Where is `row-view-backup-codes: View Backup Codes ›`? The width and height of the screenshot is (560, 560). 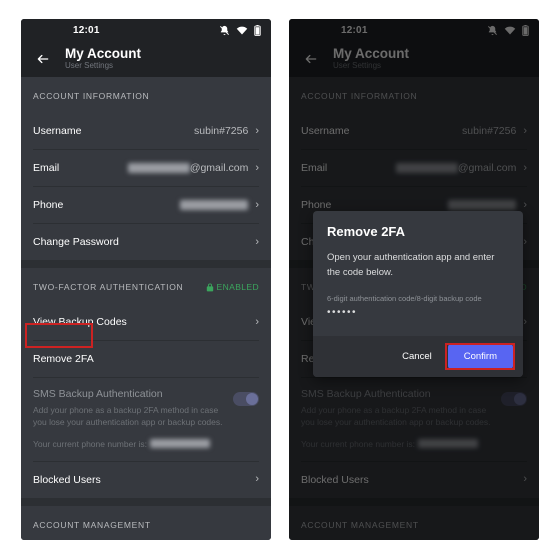
row-view-backup-codes: View Backup Codes › is located at coordinates (146, 322).